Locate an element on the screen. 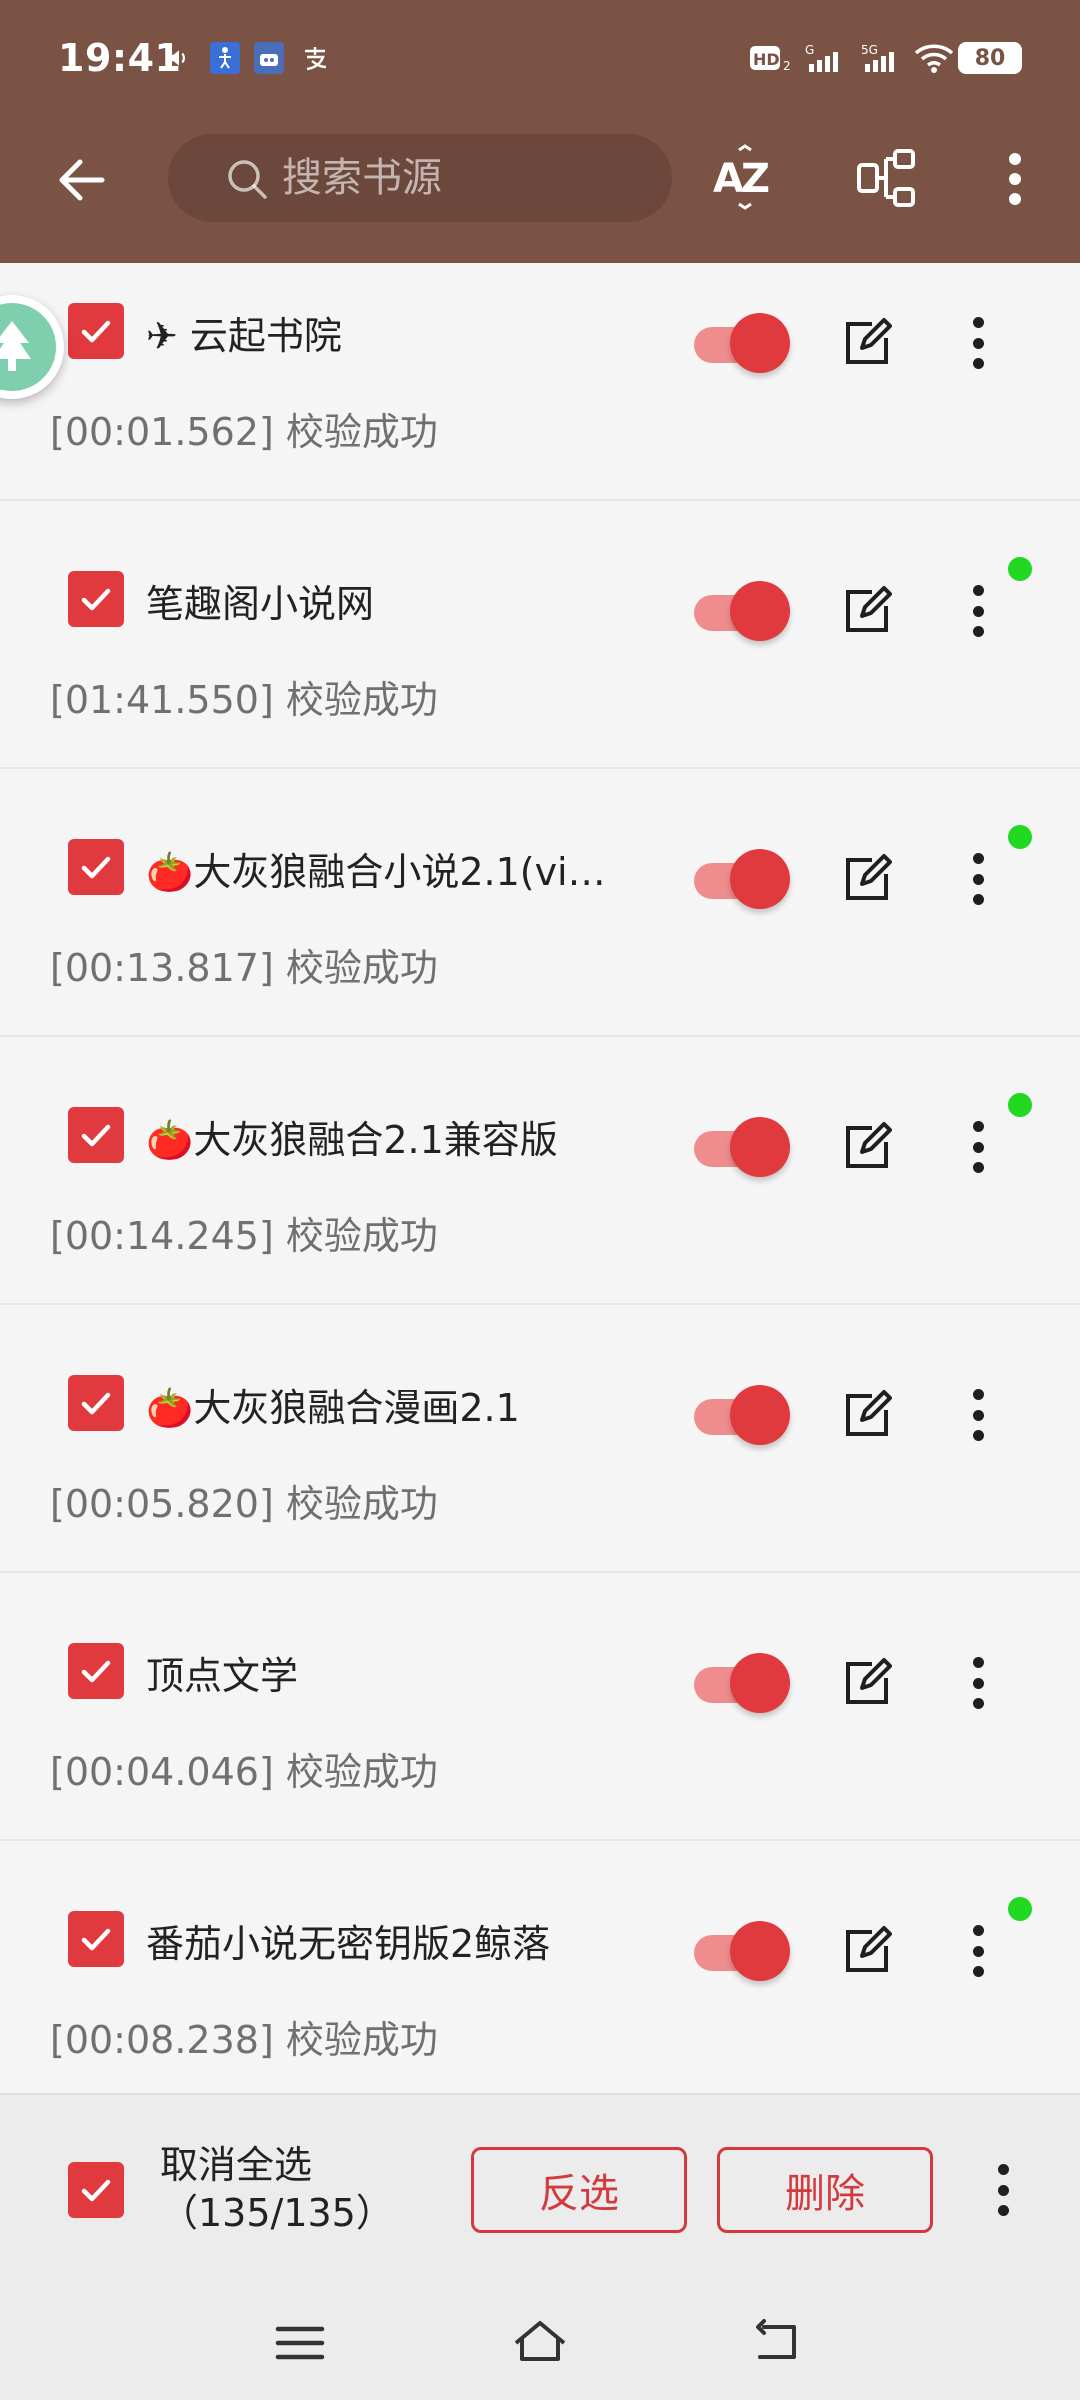 The width and height of the screenshot is (1080, 2400). list-item: 🍅大灰狼融合漫画2.1 [00:05.820] 校验成功 is located at coordinates (540, 1439).